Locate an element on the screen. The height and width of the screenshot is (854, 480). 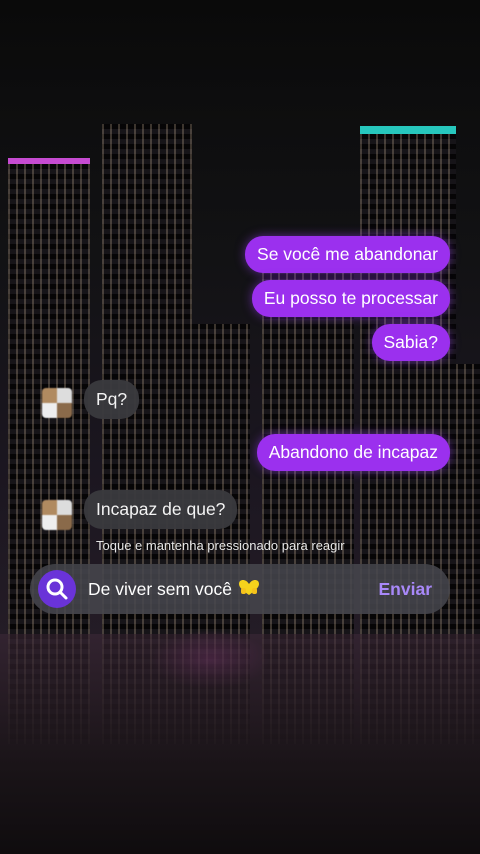
message-input: De viver sem você is located at coordinates (174, 590).